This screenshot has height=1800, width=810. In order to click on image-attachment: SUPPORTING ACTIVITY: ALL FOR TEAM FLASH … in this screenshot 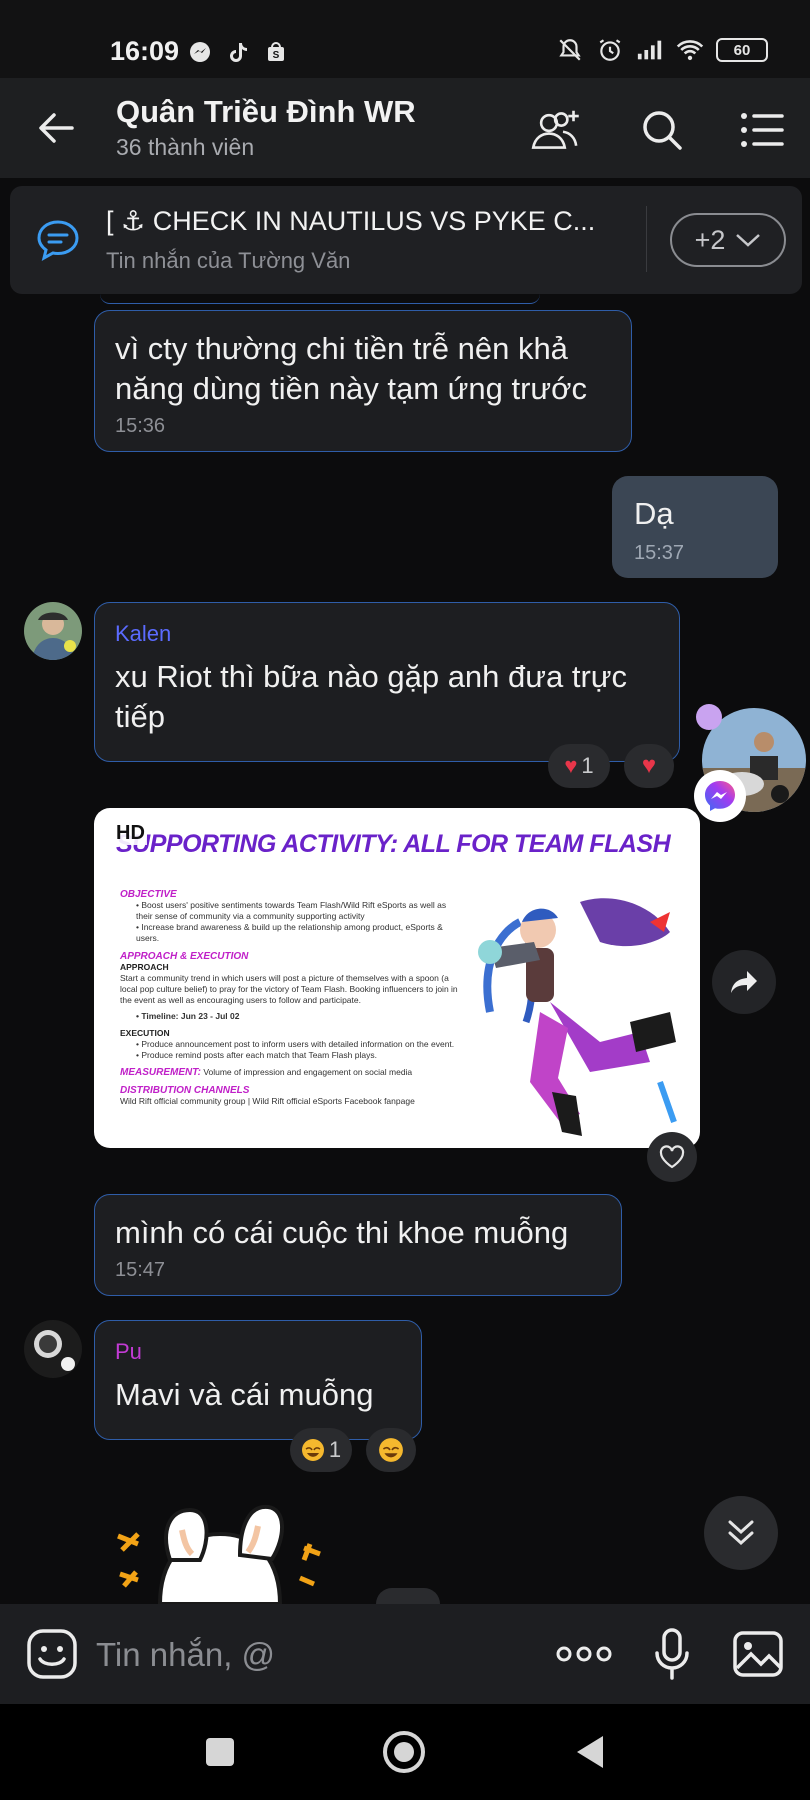, I will do `click(397, 978)`.